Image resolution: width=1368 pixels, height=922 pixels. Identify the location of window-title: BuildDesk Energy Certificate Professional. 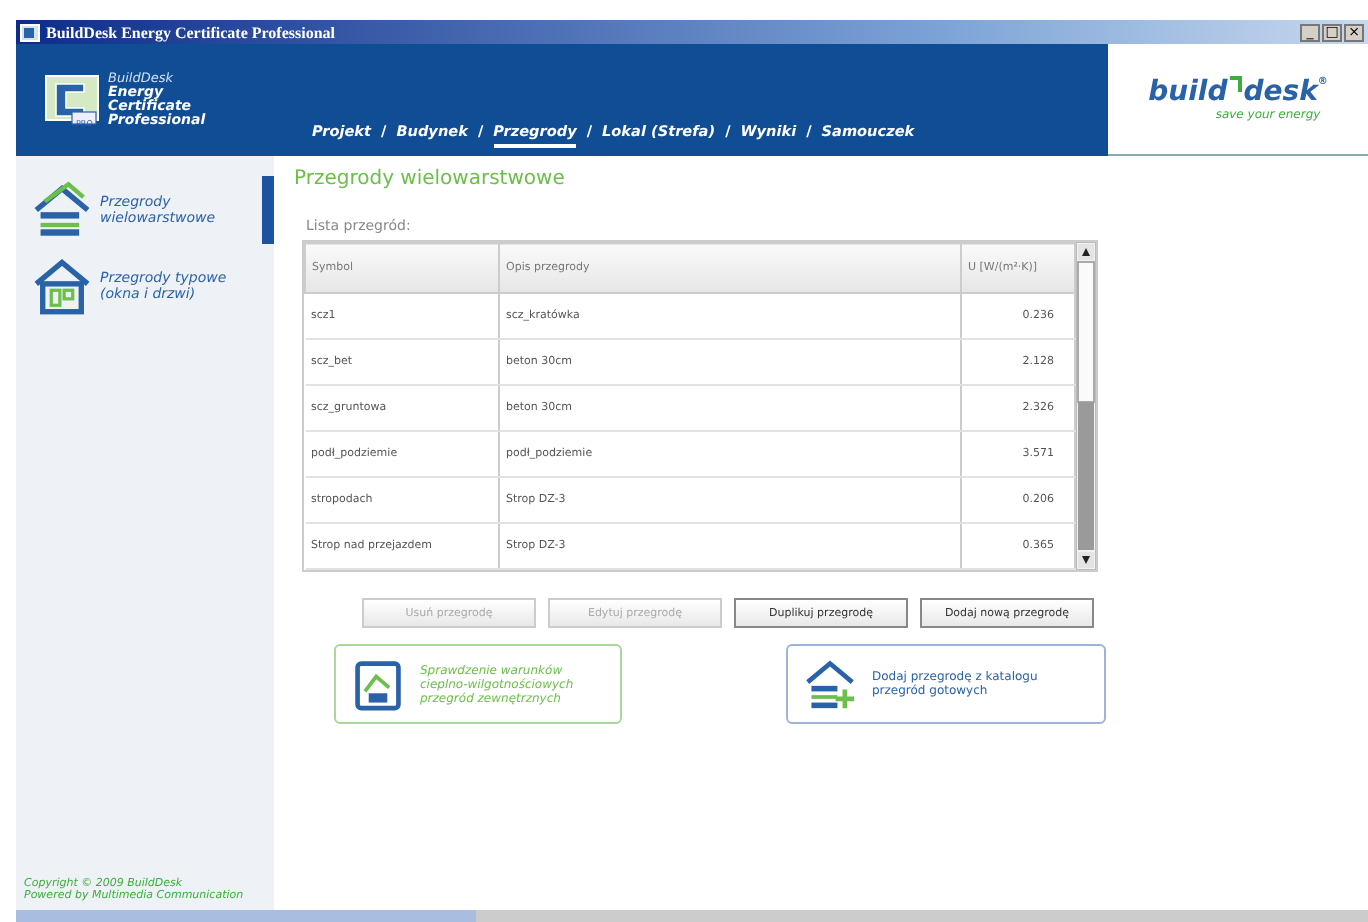
(192, 32).